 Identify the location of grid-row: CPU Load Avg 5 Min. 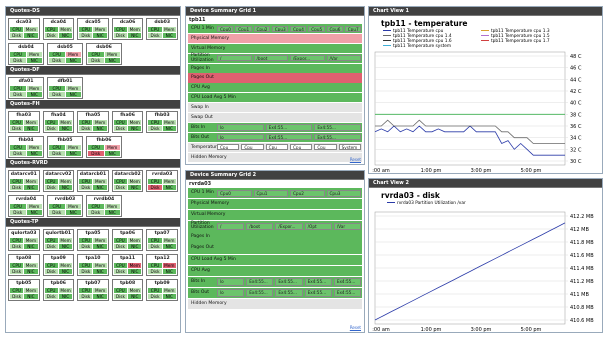
(275, 259).